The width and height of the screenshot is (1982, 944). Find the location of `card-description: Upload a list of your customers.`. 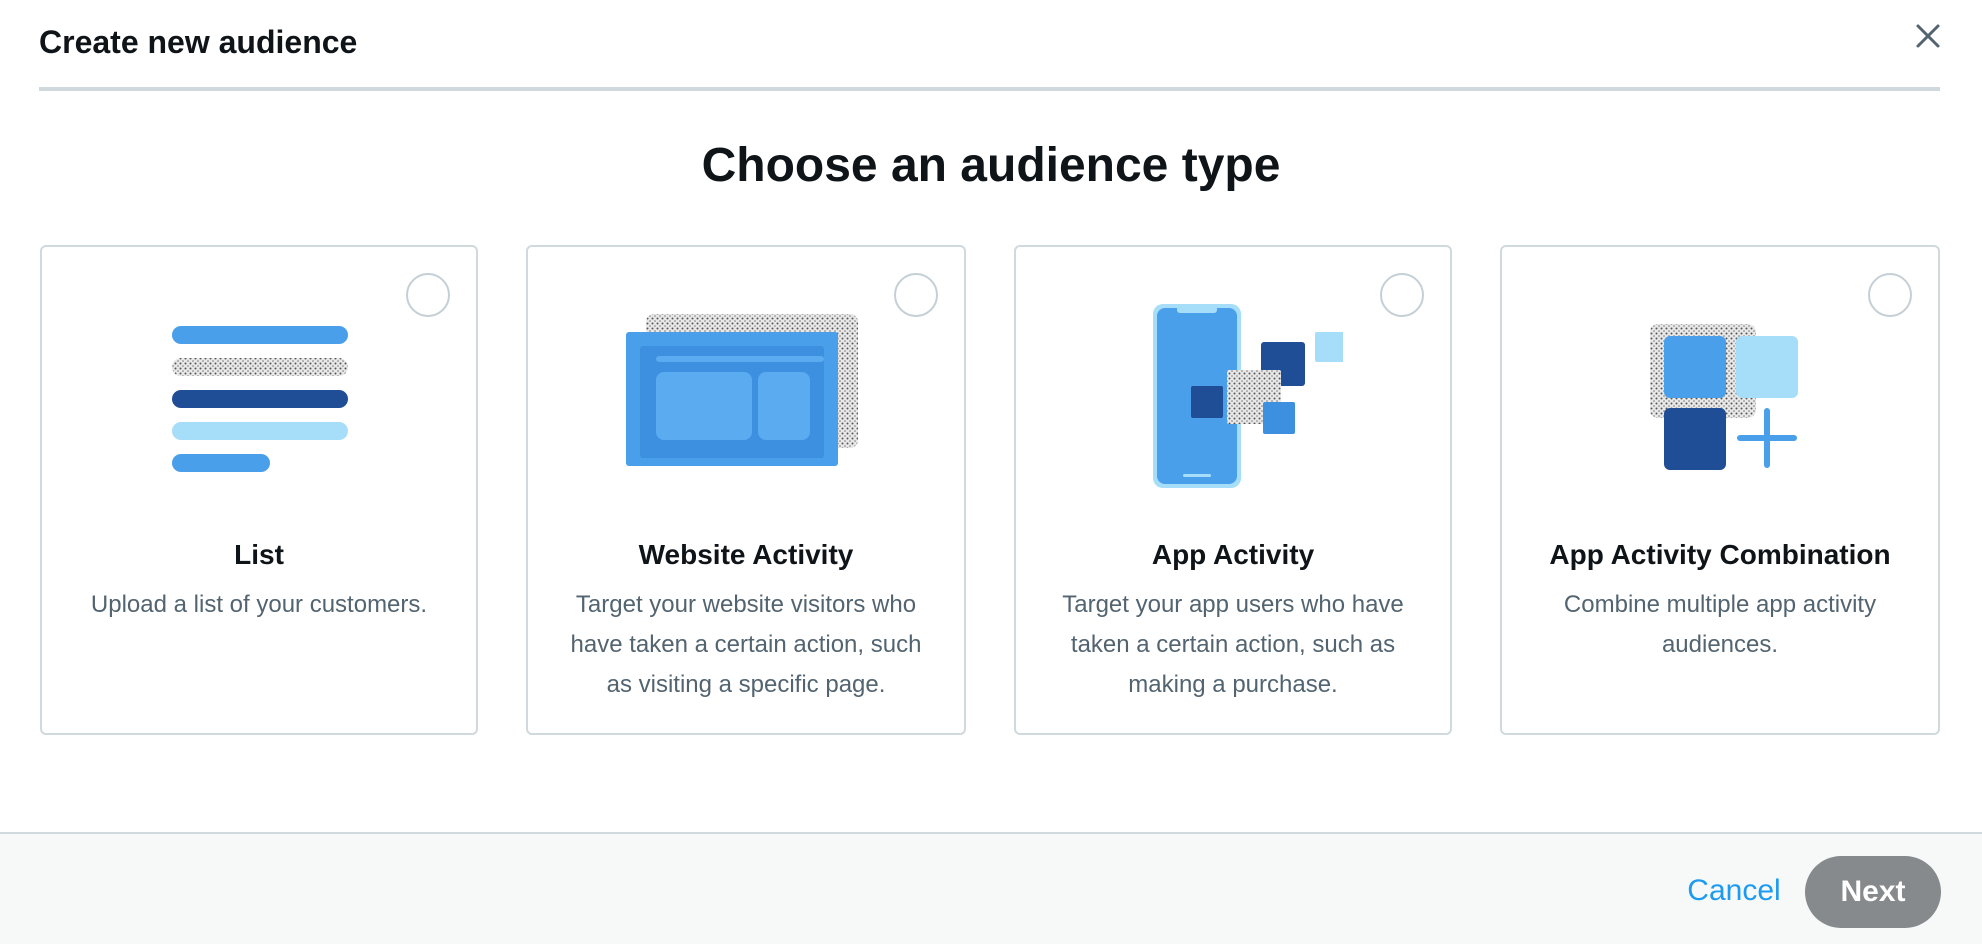

card-description: Upload a list of your customers. is located at coordinates (259, 604).